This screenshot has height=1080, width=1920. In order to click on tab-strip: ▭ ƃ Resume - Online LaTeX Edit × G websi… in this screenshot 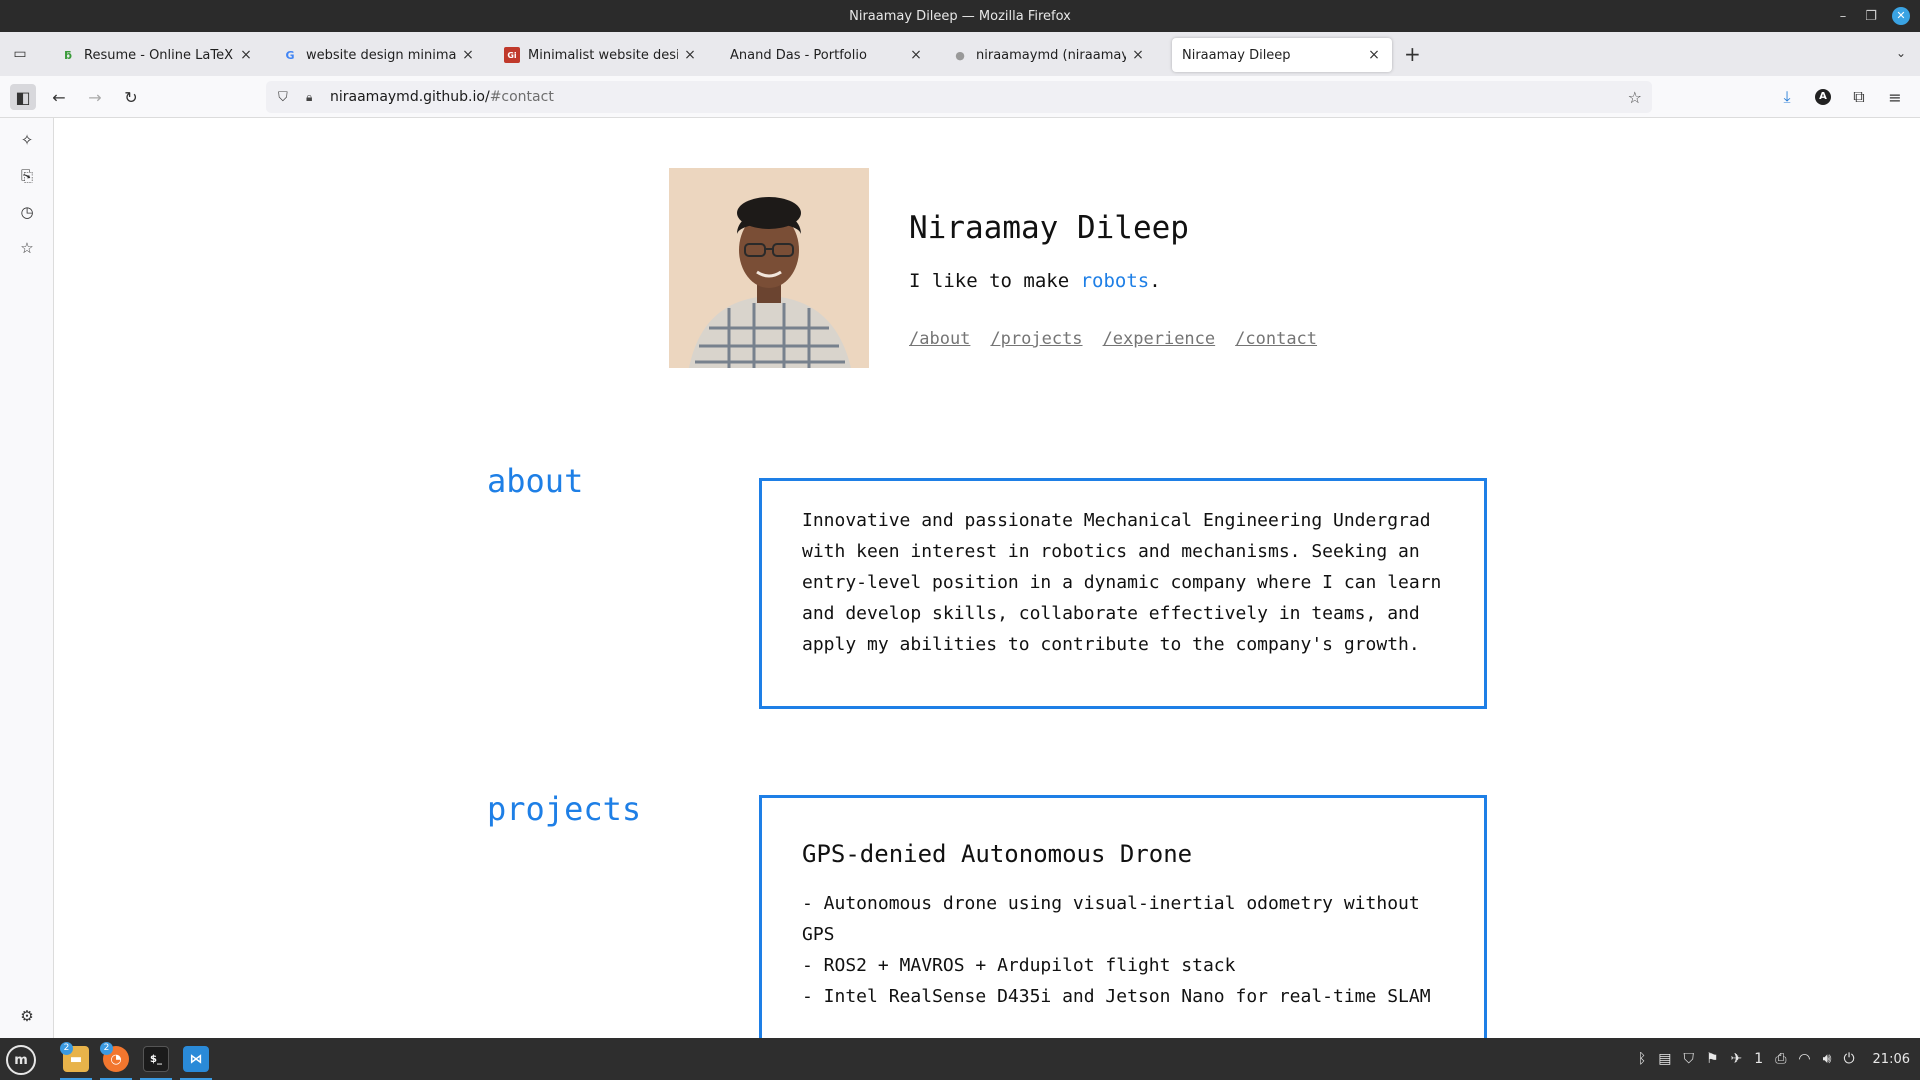, I will do `click(960, 54)`.